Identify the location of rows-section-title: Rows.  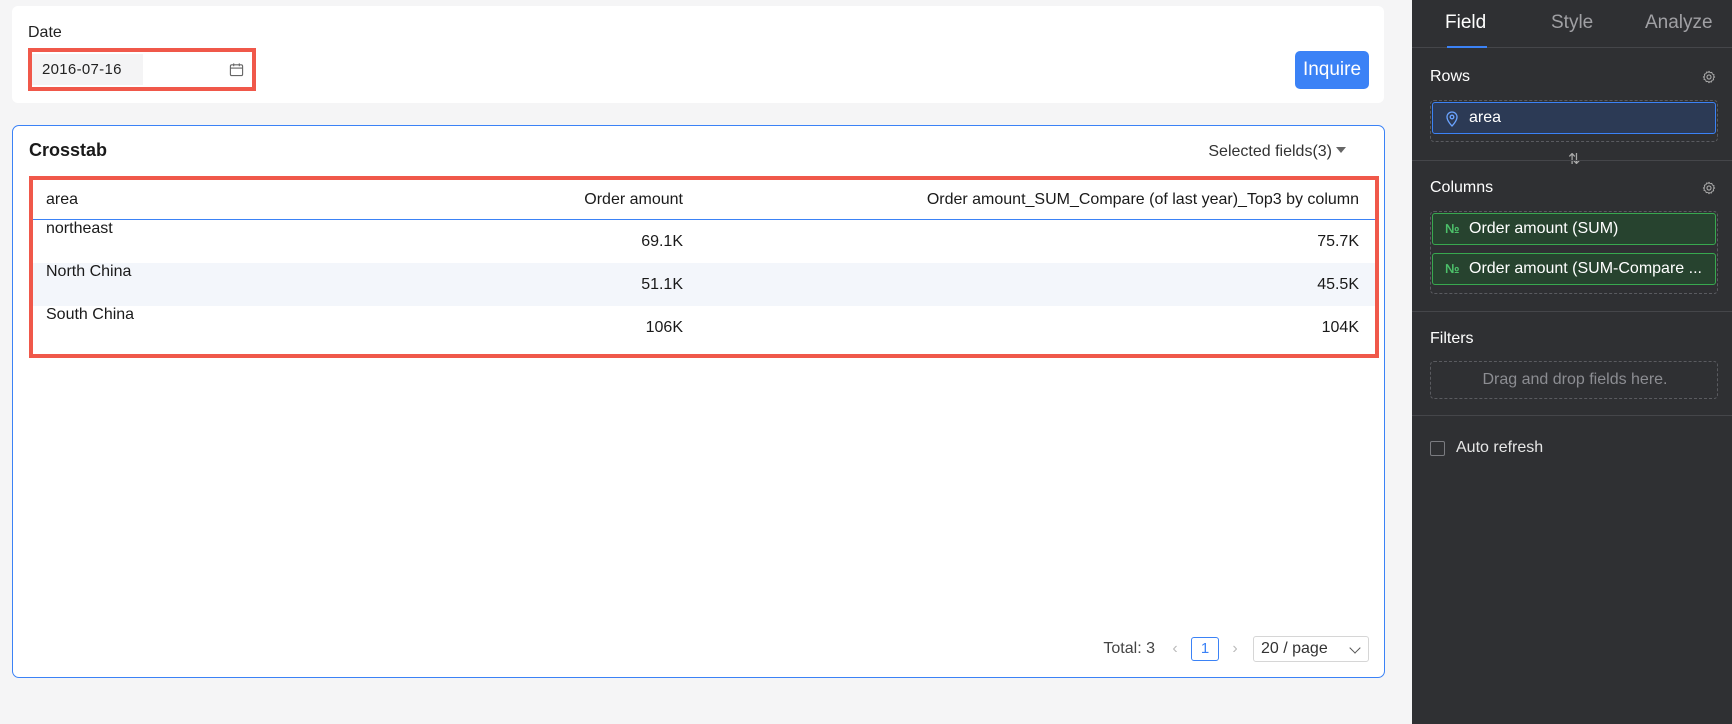
(1450, 76).